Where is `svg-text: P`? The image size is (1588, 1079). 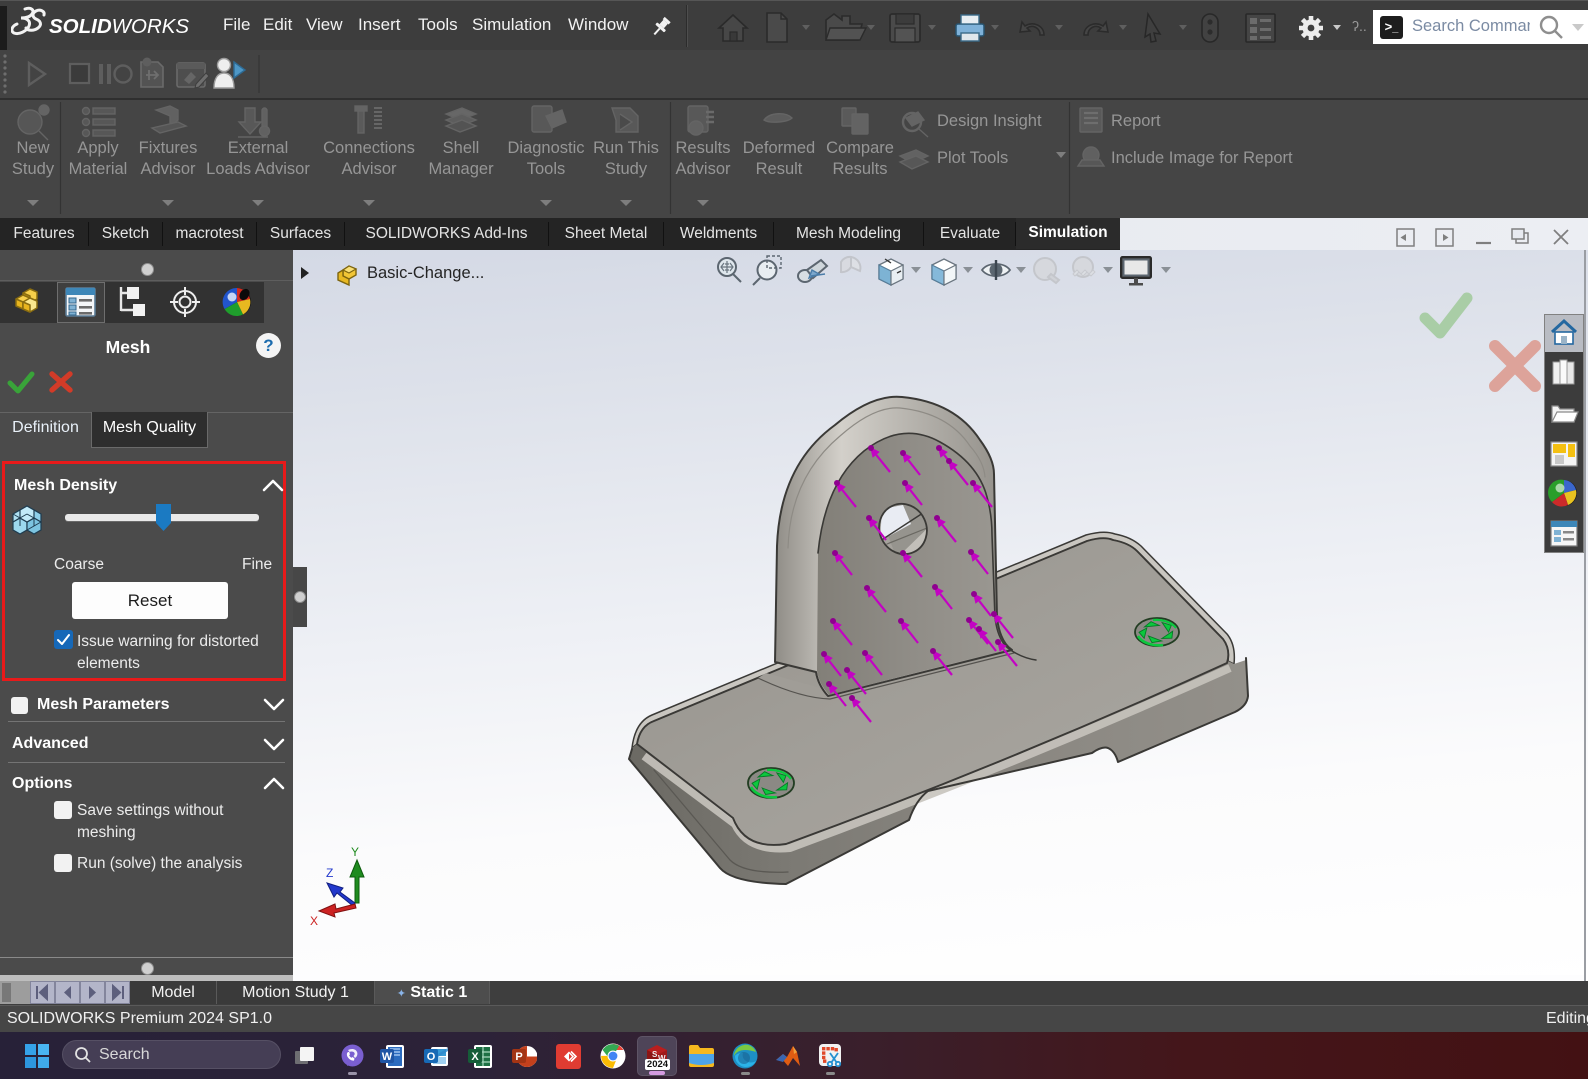 svg-text: P is located at coordinates (518, 1057).